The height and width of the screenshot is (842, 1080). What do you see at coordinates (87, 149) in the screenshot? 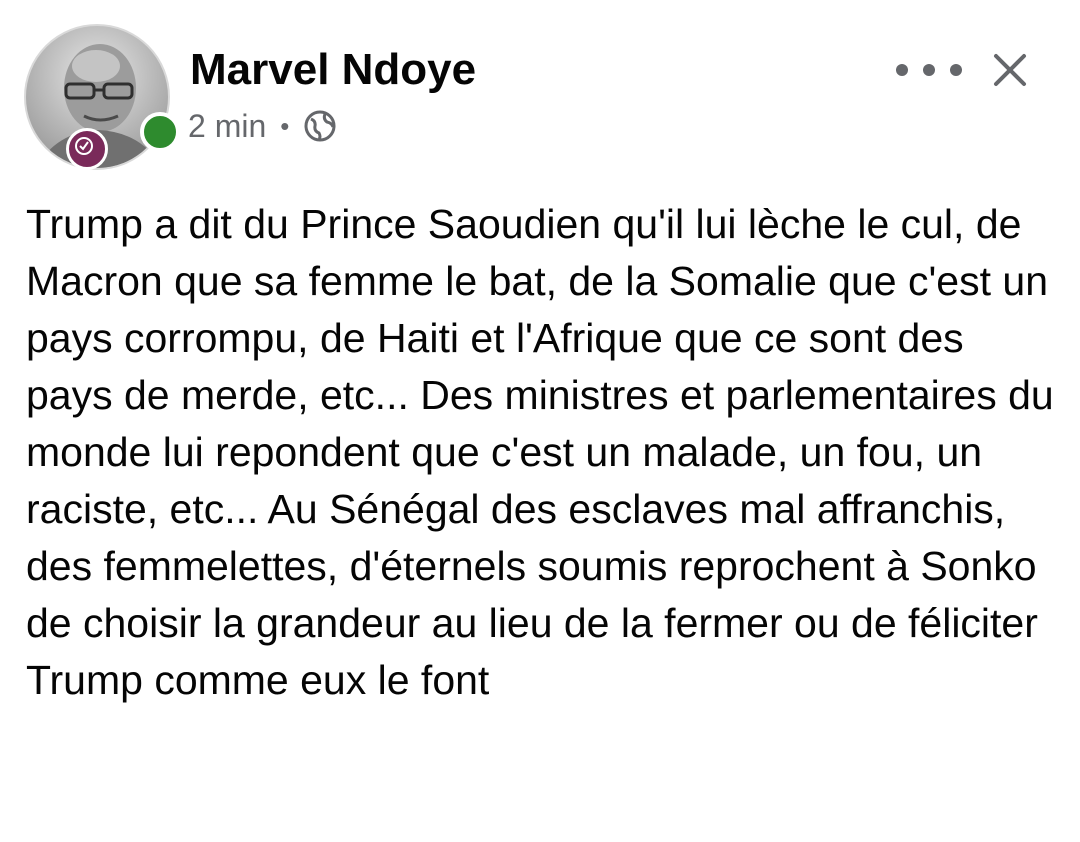
I see `profile-frame-badge-icon` at bounding box center [87, 149].